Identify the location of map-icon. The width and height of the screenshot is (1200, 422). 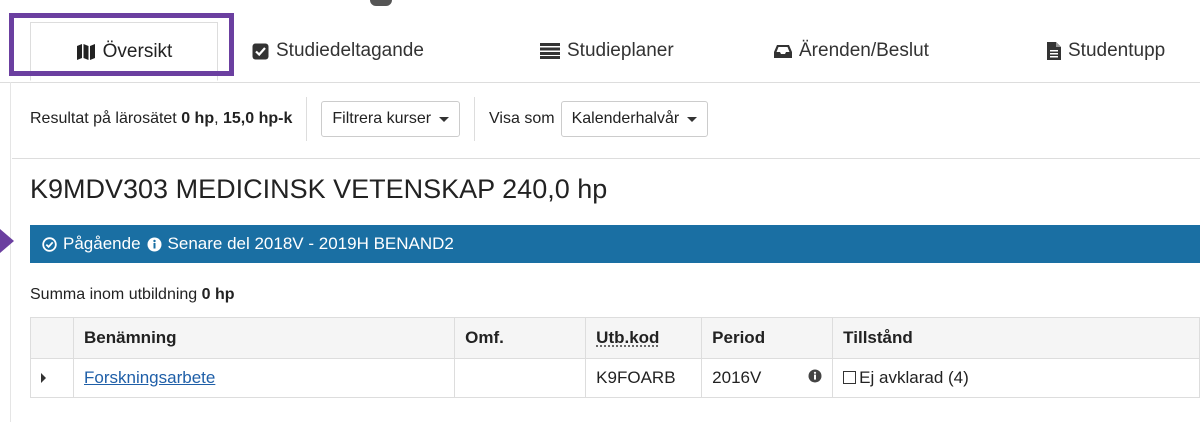
(86, 52).